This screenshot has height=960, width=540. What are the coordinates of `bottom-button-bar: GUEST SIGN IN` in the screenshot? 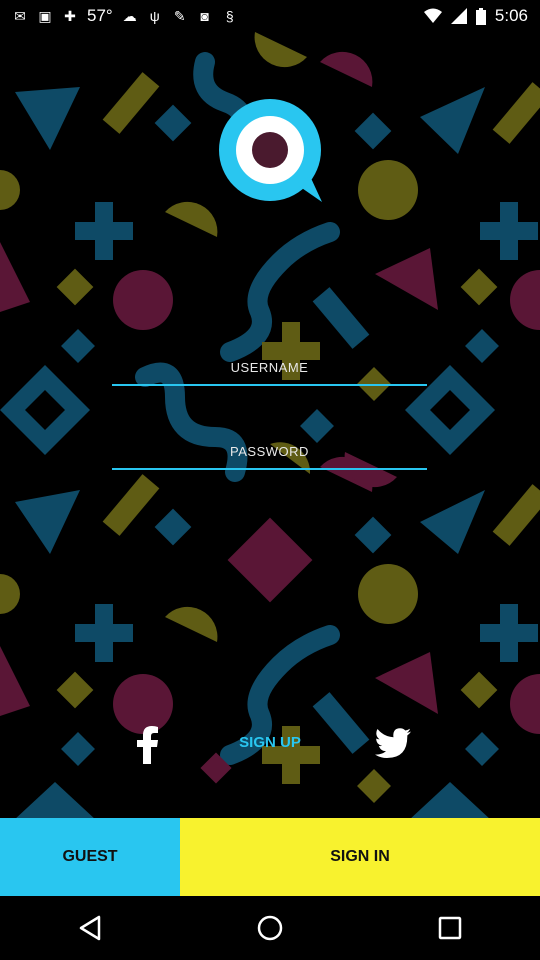 It's located at (270, 857).